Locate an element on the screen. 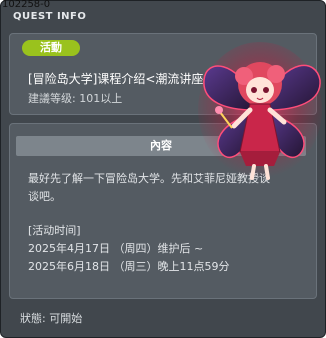  window-title: QUEST INFO is located at coordinates (50, 16).